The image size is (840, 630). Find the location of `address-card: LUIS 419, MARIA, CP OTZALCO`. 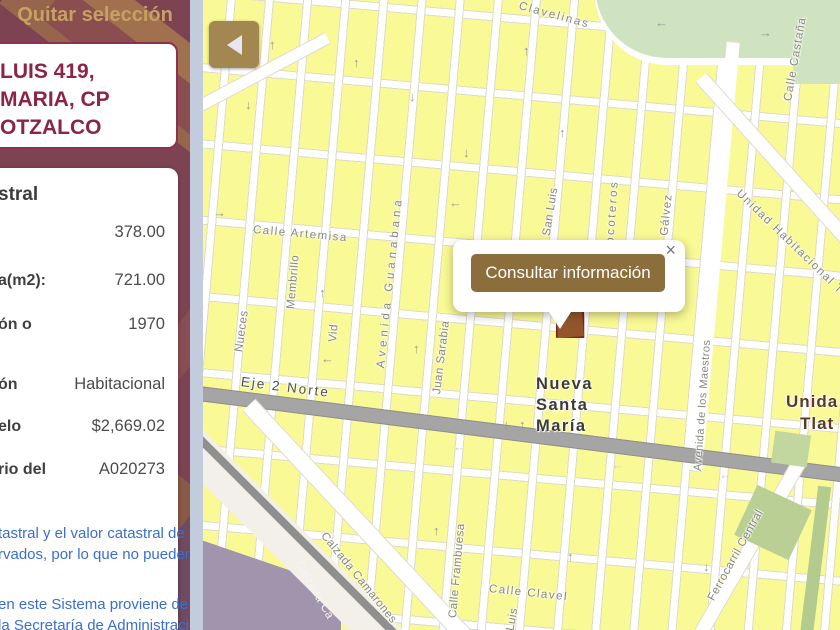

address-card: LUIS 419, MARIA, CP OTZALCO is located at coordinates (89, 95).